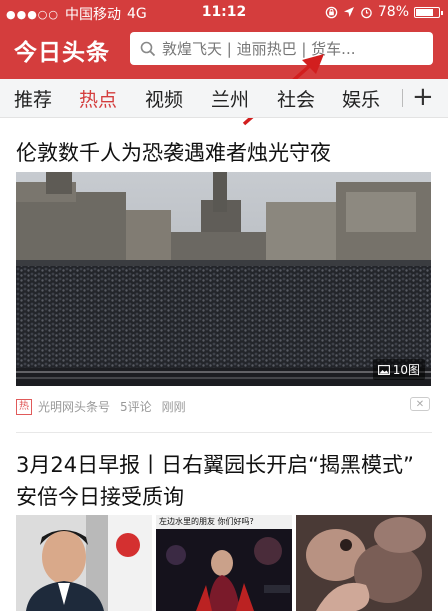 Image resolution: width=448 pixels, height=611 pixels. I want to click on article-source: 光明网头条号, so click(74, 406).